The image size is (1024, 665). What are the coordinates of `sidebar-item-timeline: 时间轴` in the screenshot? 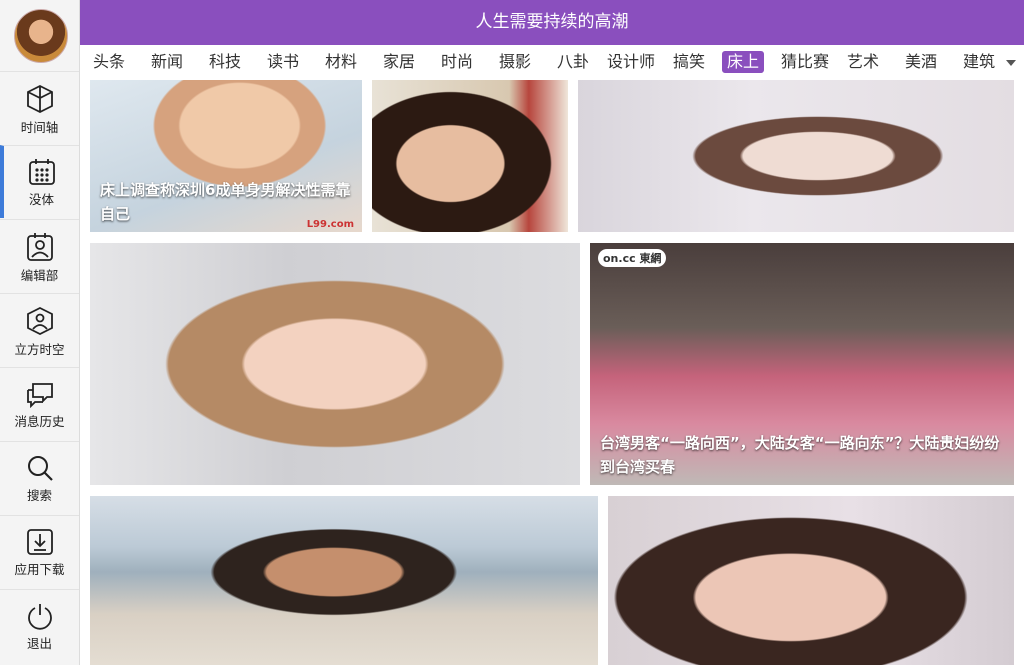 It's located at (39, 107).